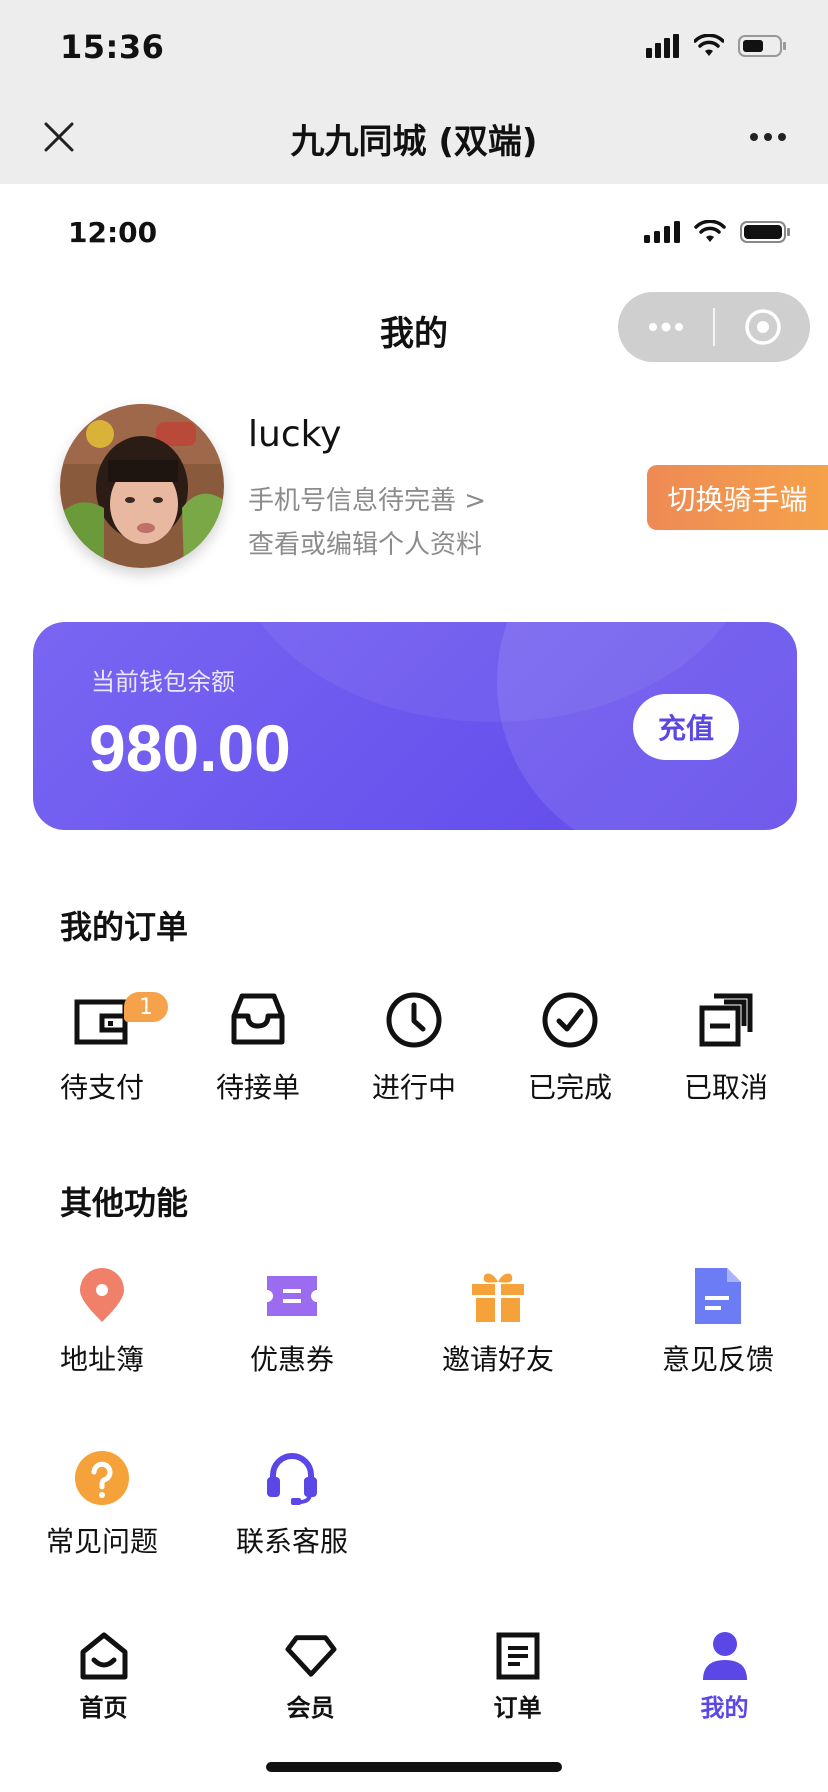 This screenshot has height=1792, width=828. I want to click on order-status-label: 待支付, so click(101, 1087).